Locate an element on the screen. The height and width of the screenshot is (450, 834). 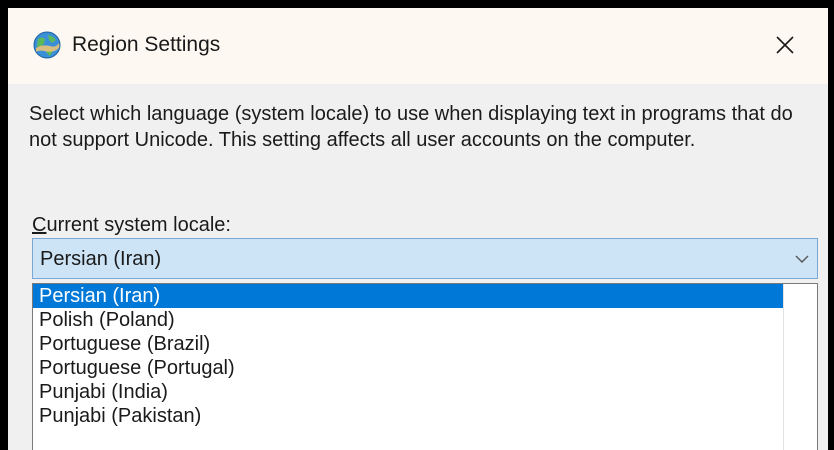
system-locale-select: Persian (Iran) is located at coordinates (425, 258).